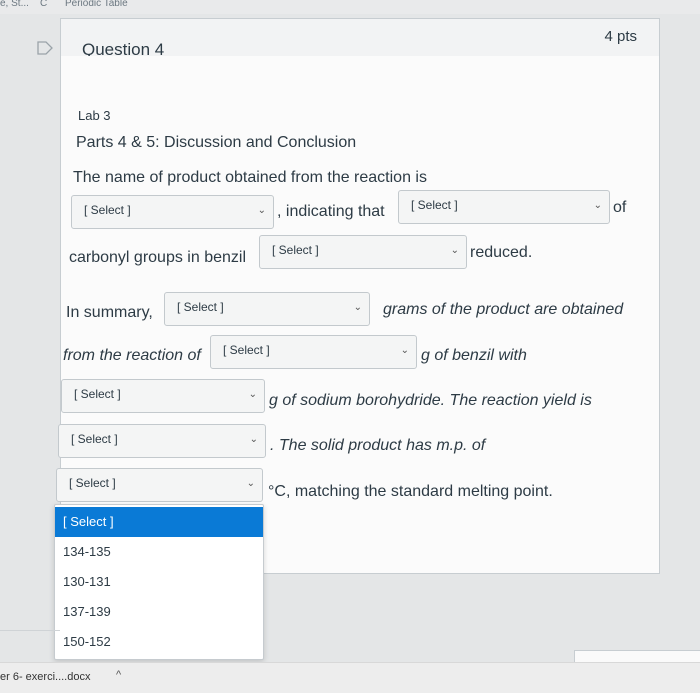  I want to click on product-name-select: [ Select ] ⌄, so click(172, 212).